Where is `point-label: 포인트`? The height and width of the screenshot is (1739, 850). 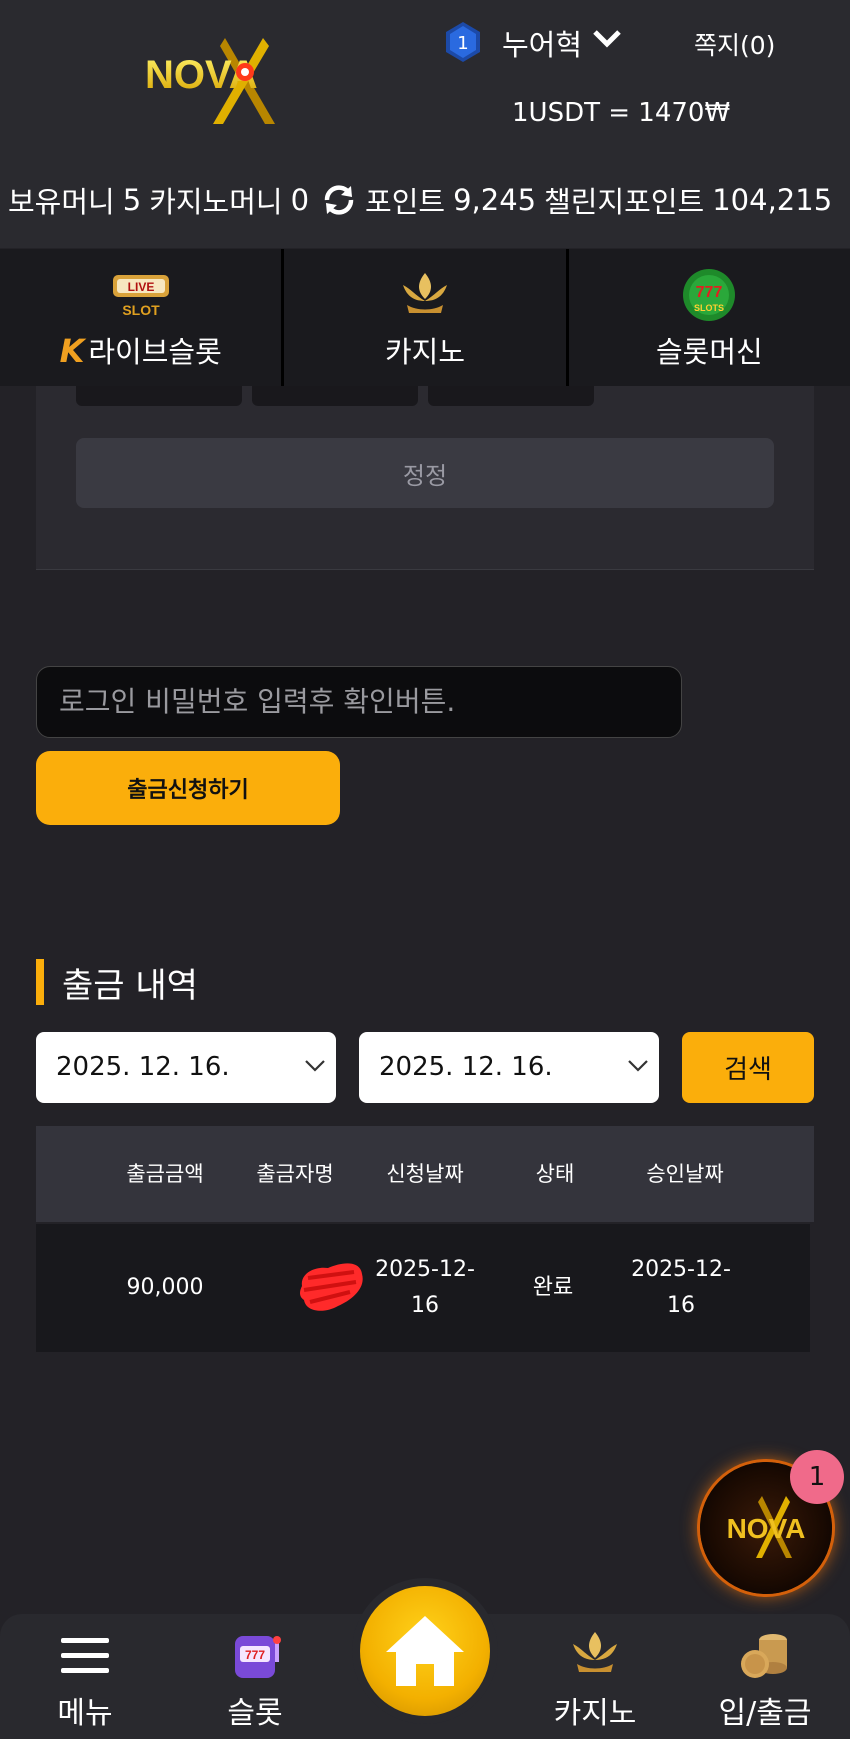 point-label: 포인트 is located at coordinates (405, 202).